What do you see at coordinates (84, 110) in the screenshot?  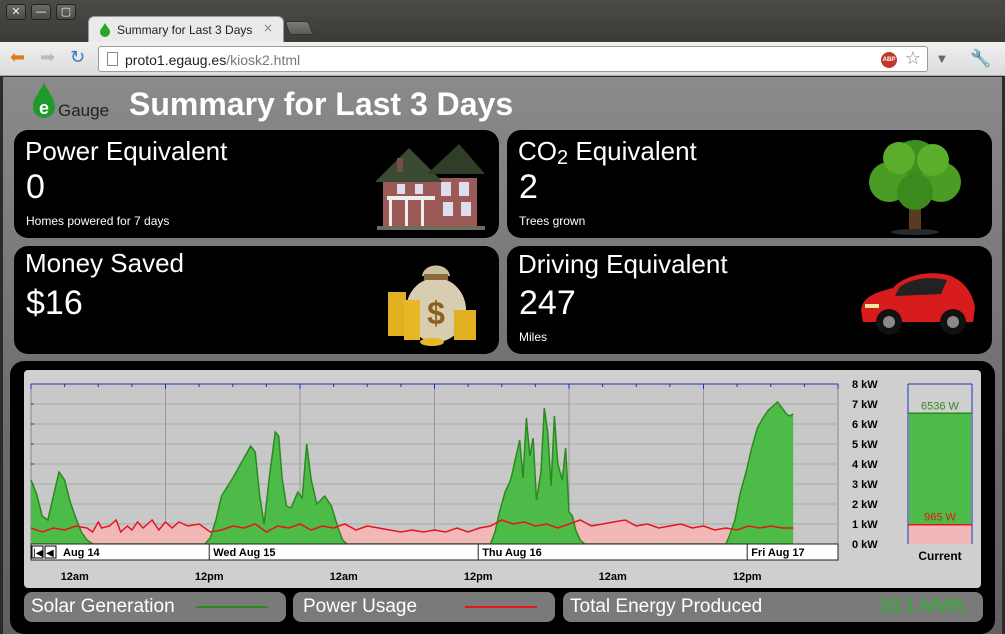 I see `logo-text: Gauge` at bounding box center [84, 110].